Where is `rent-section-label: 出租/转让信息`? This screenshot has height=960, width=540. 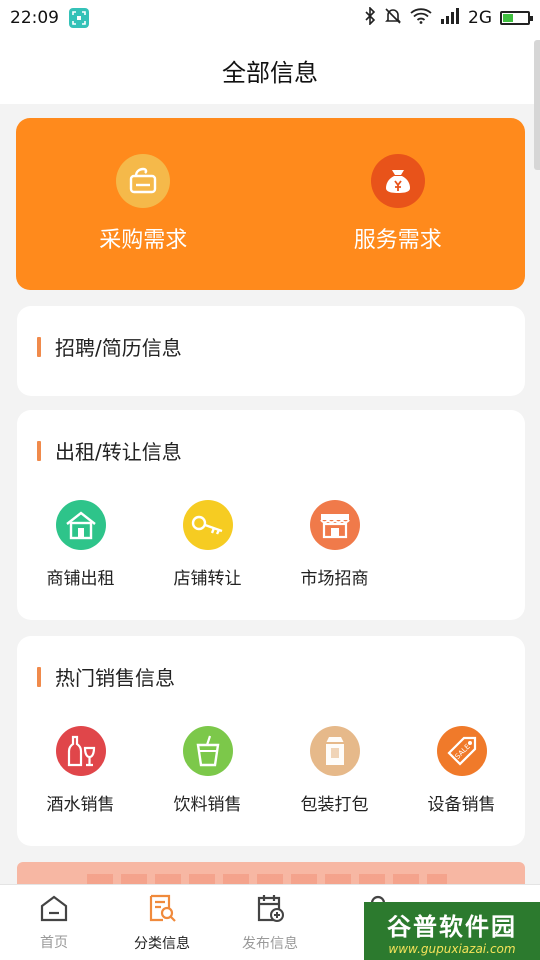
rent-section-label: 出租/转让信息 is located at coordinates (118, 452).